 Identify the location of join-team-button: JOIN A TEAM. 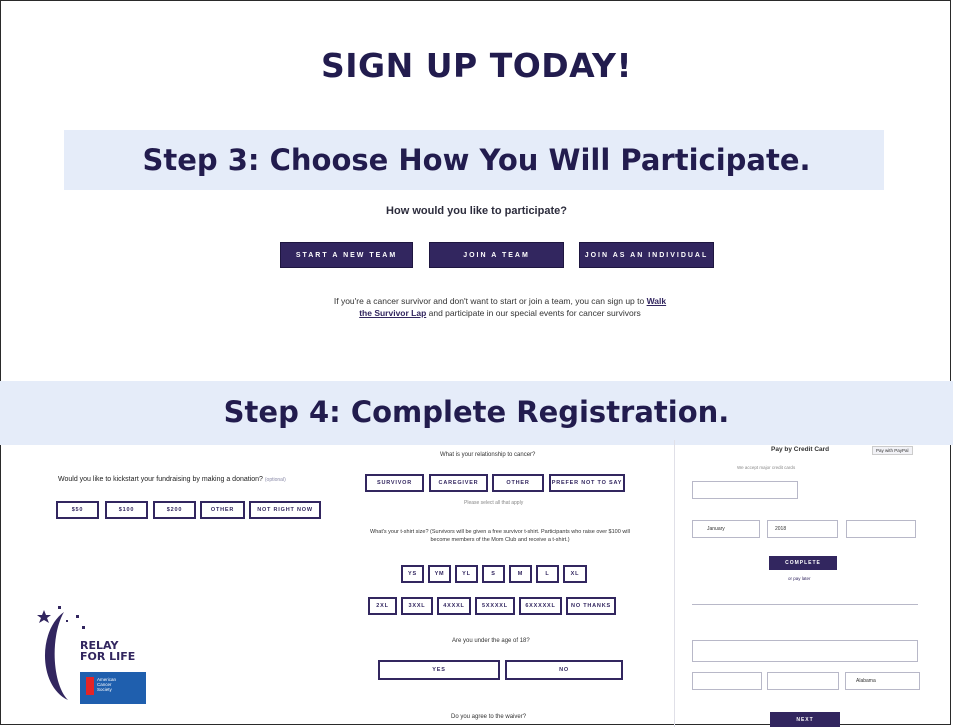
(496, 255).